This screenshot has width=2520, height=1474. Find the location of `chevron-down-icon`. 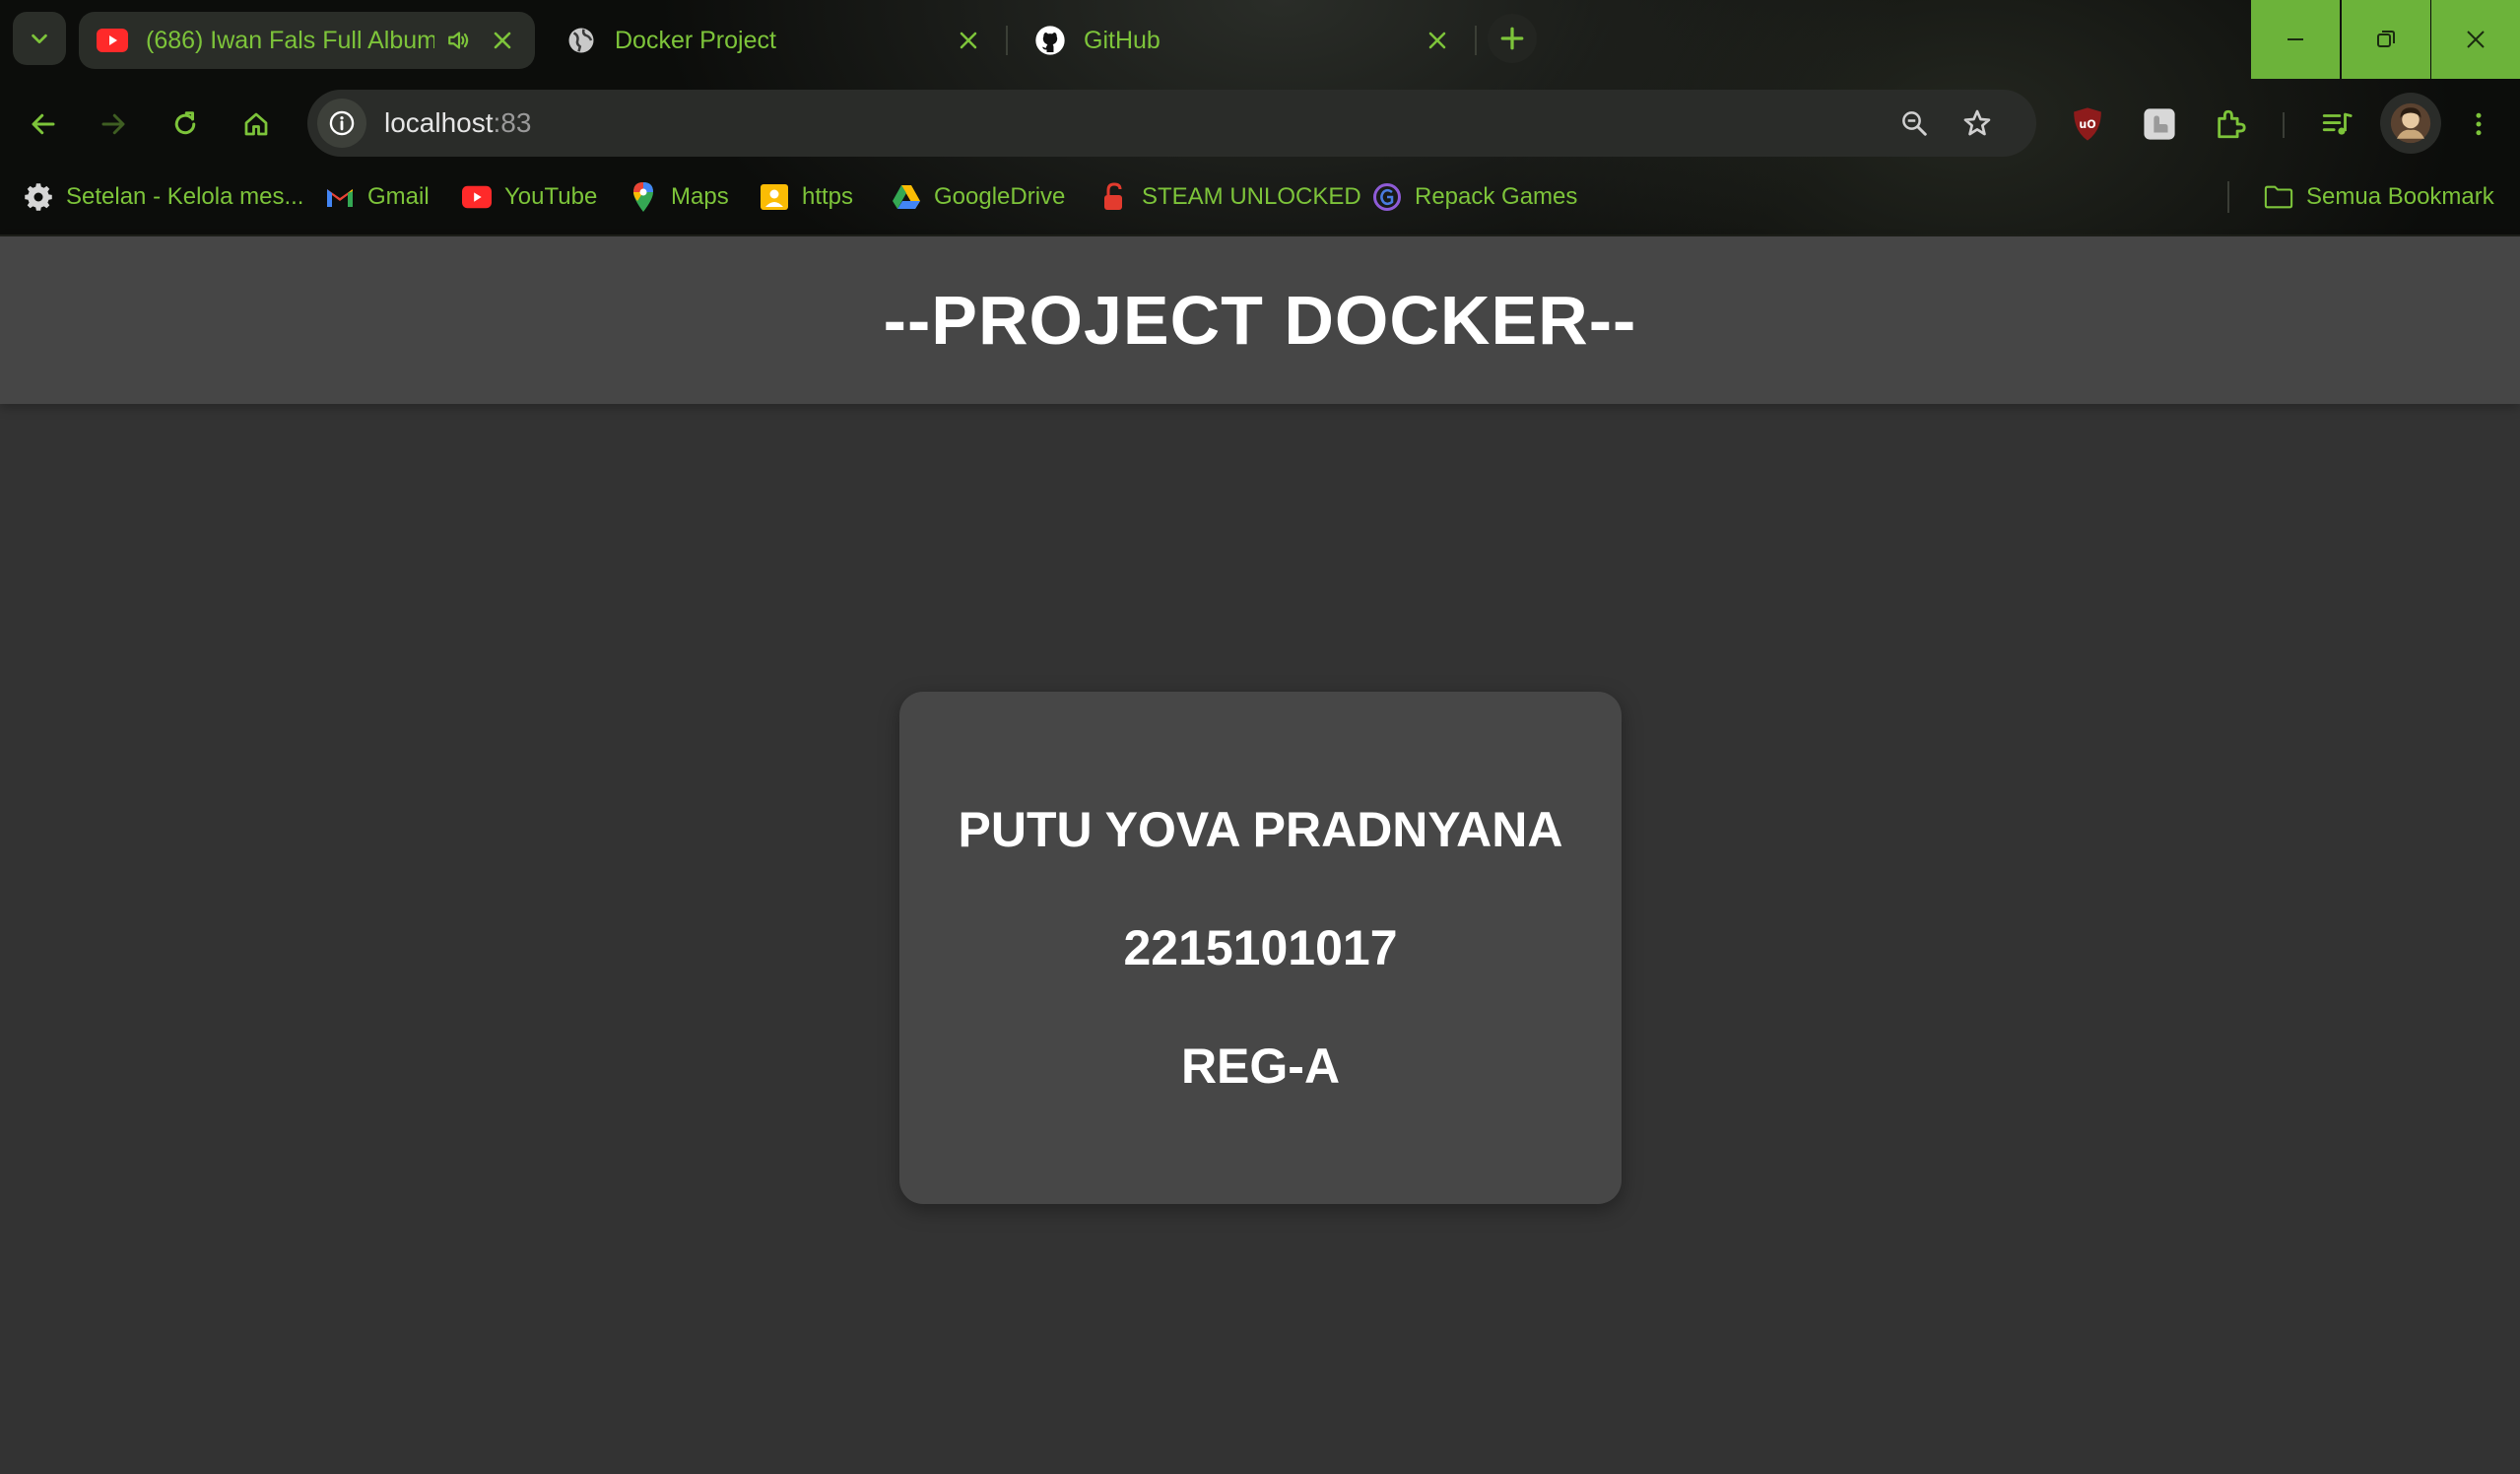

chevron-down-icon is located at coordinates (39, 39).